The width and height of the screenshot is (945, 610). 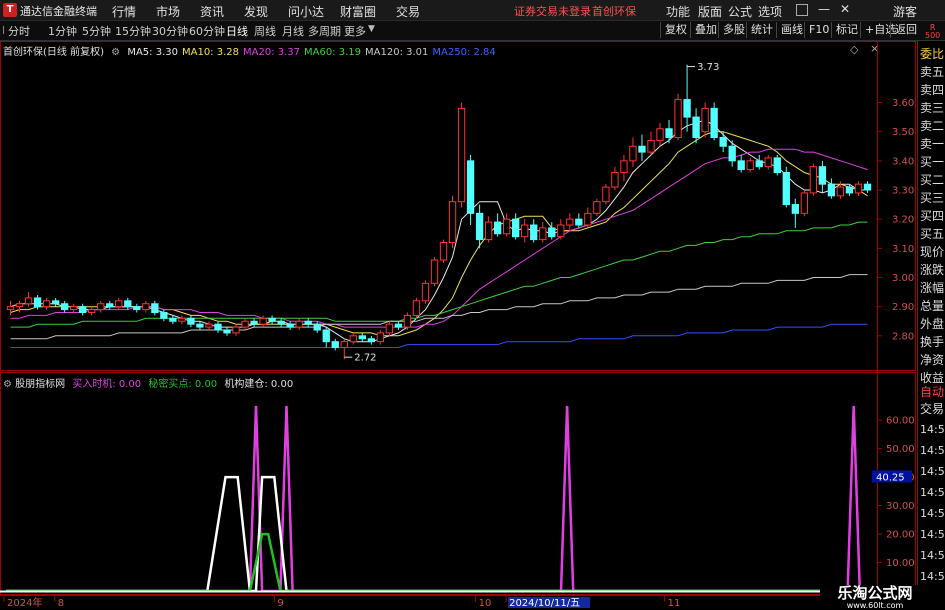 What do you see at coordinates (7, 384) in the screenshot?
I see `indicator-gear-icon: ⚙` at bounding box center [7, 384].